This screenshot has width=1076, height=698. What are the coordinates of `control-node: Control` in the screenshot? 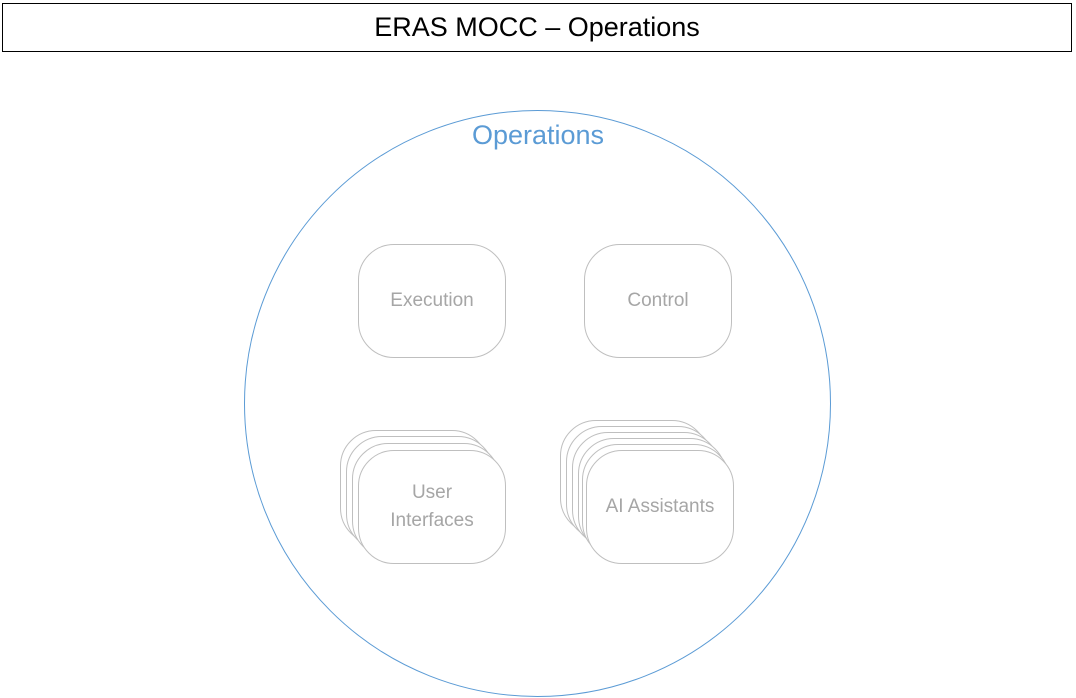 It's located at (658, 301).